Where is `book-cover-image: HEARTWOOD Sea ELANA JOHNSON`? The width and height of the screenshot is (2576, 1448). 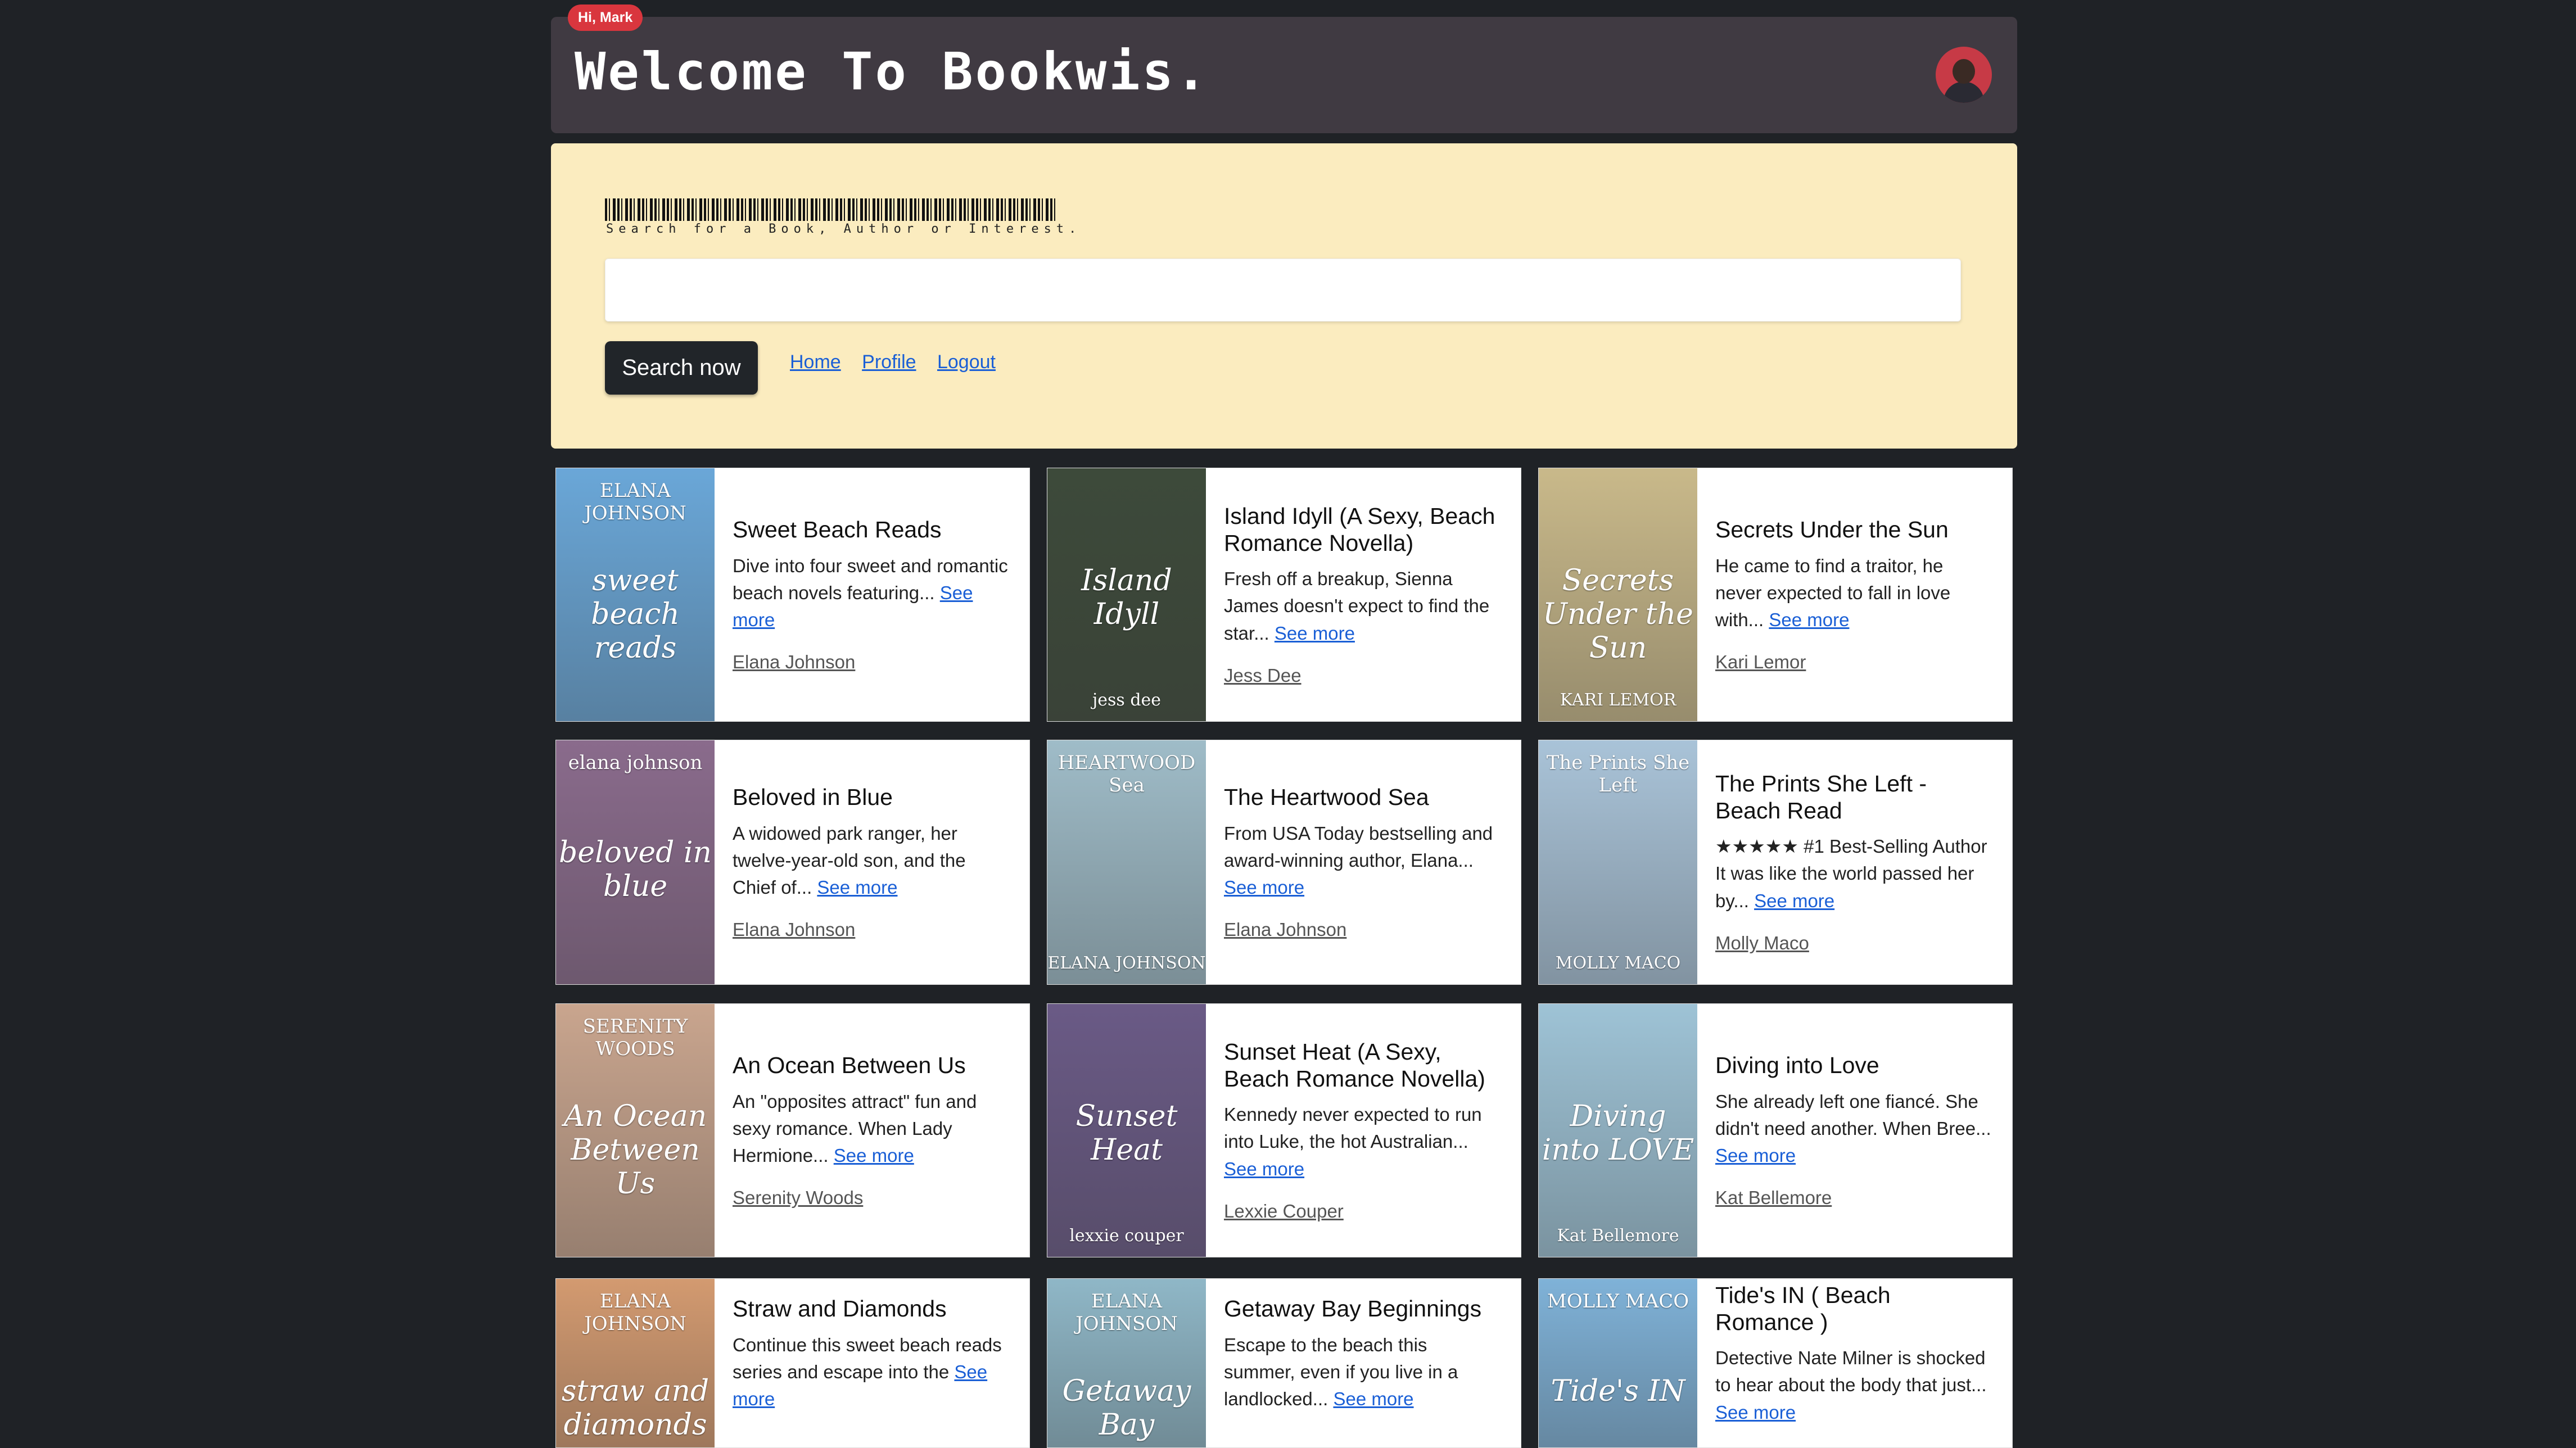 book-cover-image: HEARTWOOD Sea ELANA JOHNSON is located at coordinates (1126, 862).